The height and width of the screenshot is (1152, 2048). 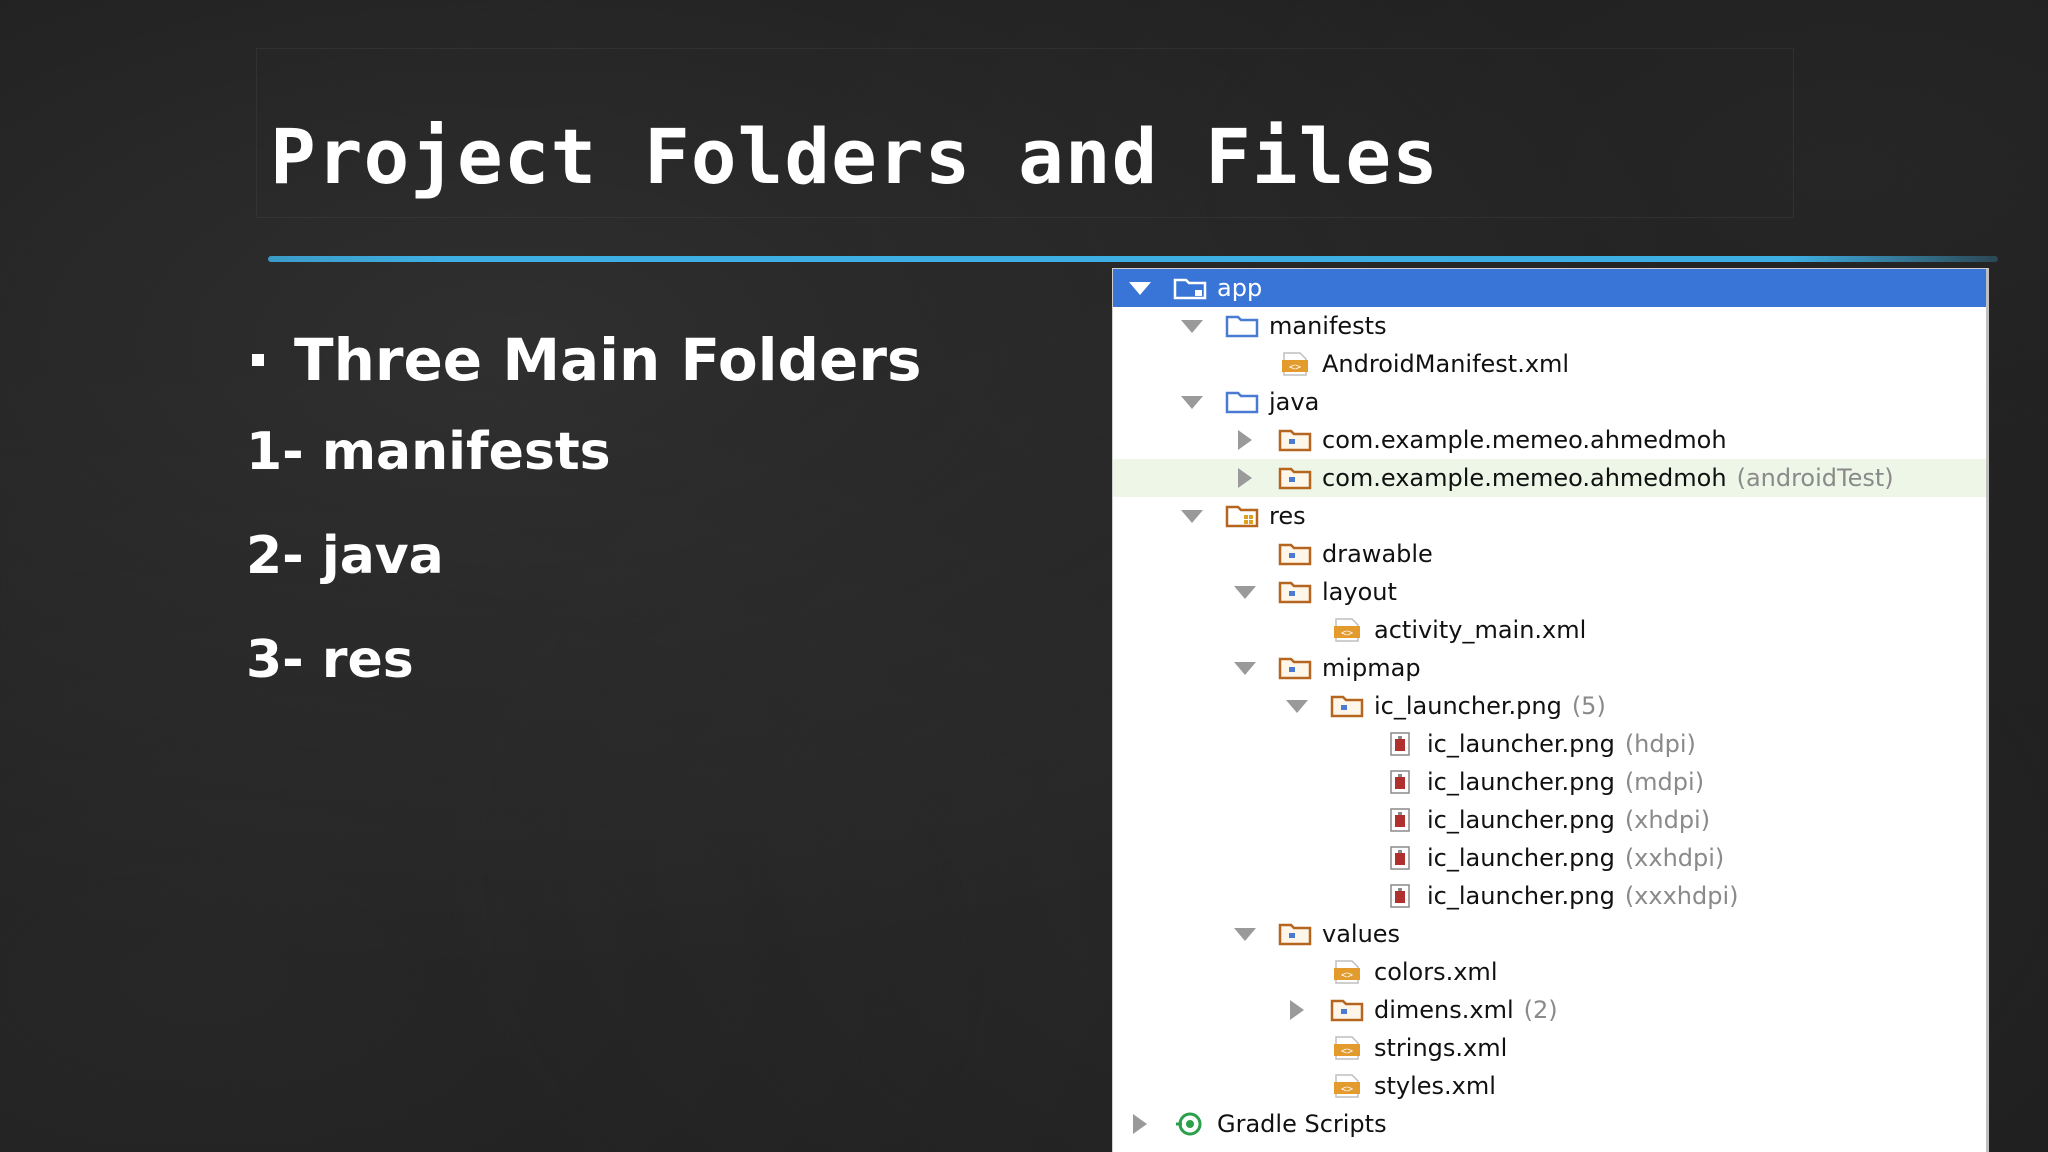 What do you see at coordinates (1549, 1124) in the screenshot?
I see `tree-row: Gradle Scripts` at bounding box center [1549, 1124].